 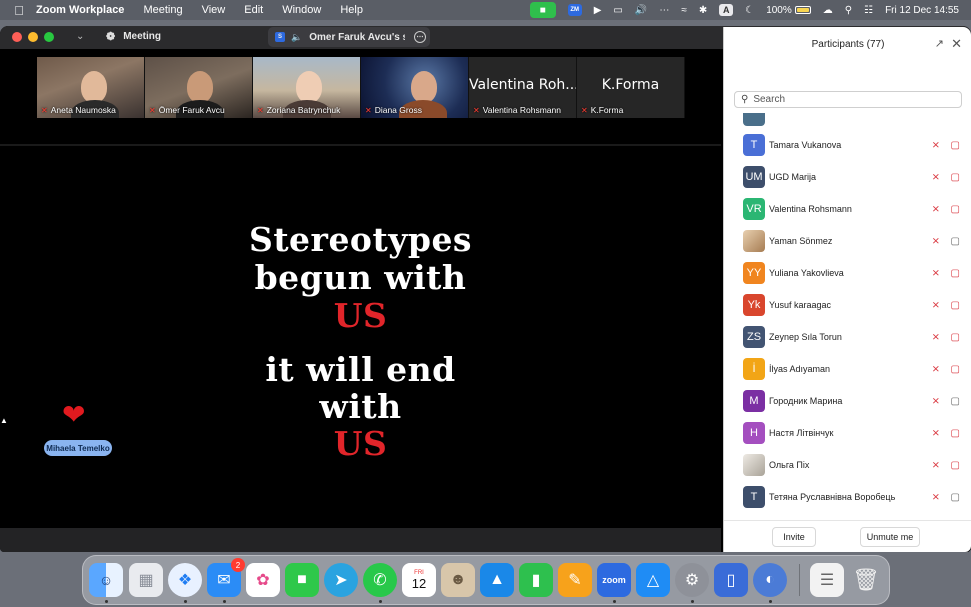 What do you see at coordinates (847, 177) in the screenshot?
I see `list-item: UM UGD Marija ⨯ ▢` at bounding box center [847, 177].